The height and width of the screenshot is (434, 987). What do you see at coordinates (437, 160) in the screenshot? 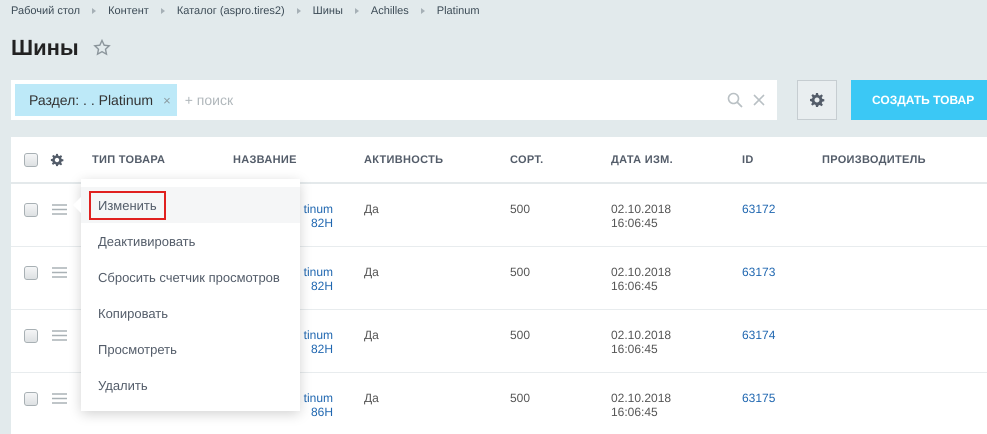
I see `column-header: АКТИВНОСТЬ` at bounding box center [437, 160].